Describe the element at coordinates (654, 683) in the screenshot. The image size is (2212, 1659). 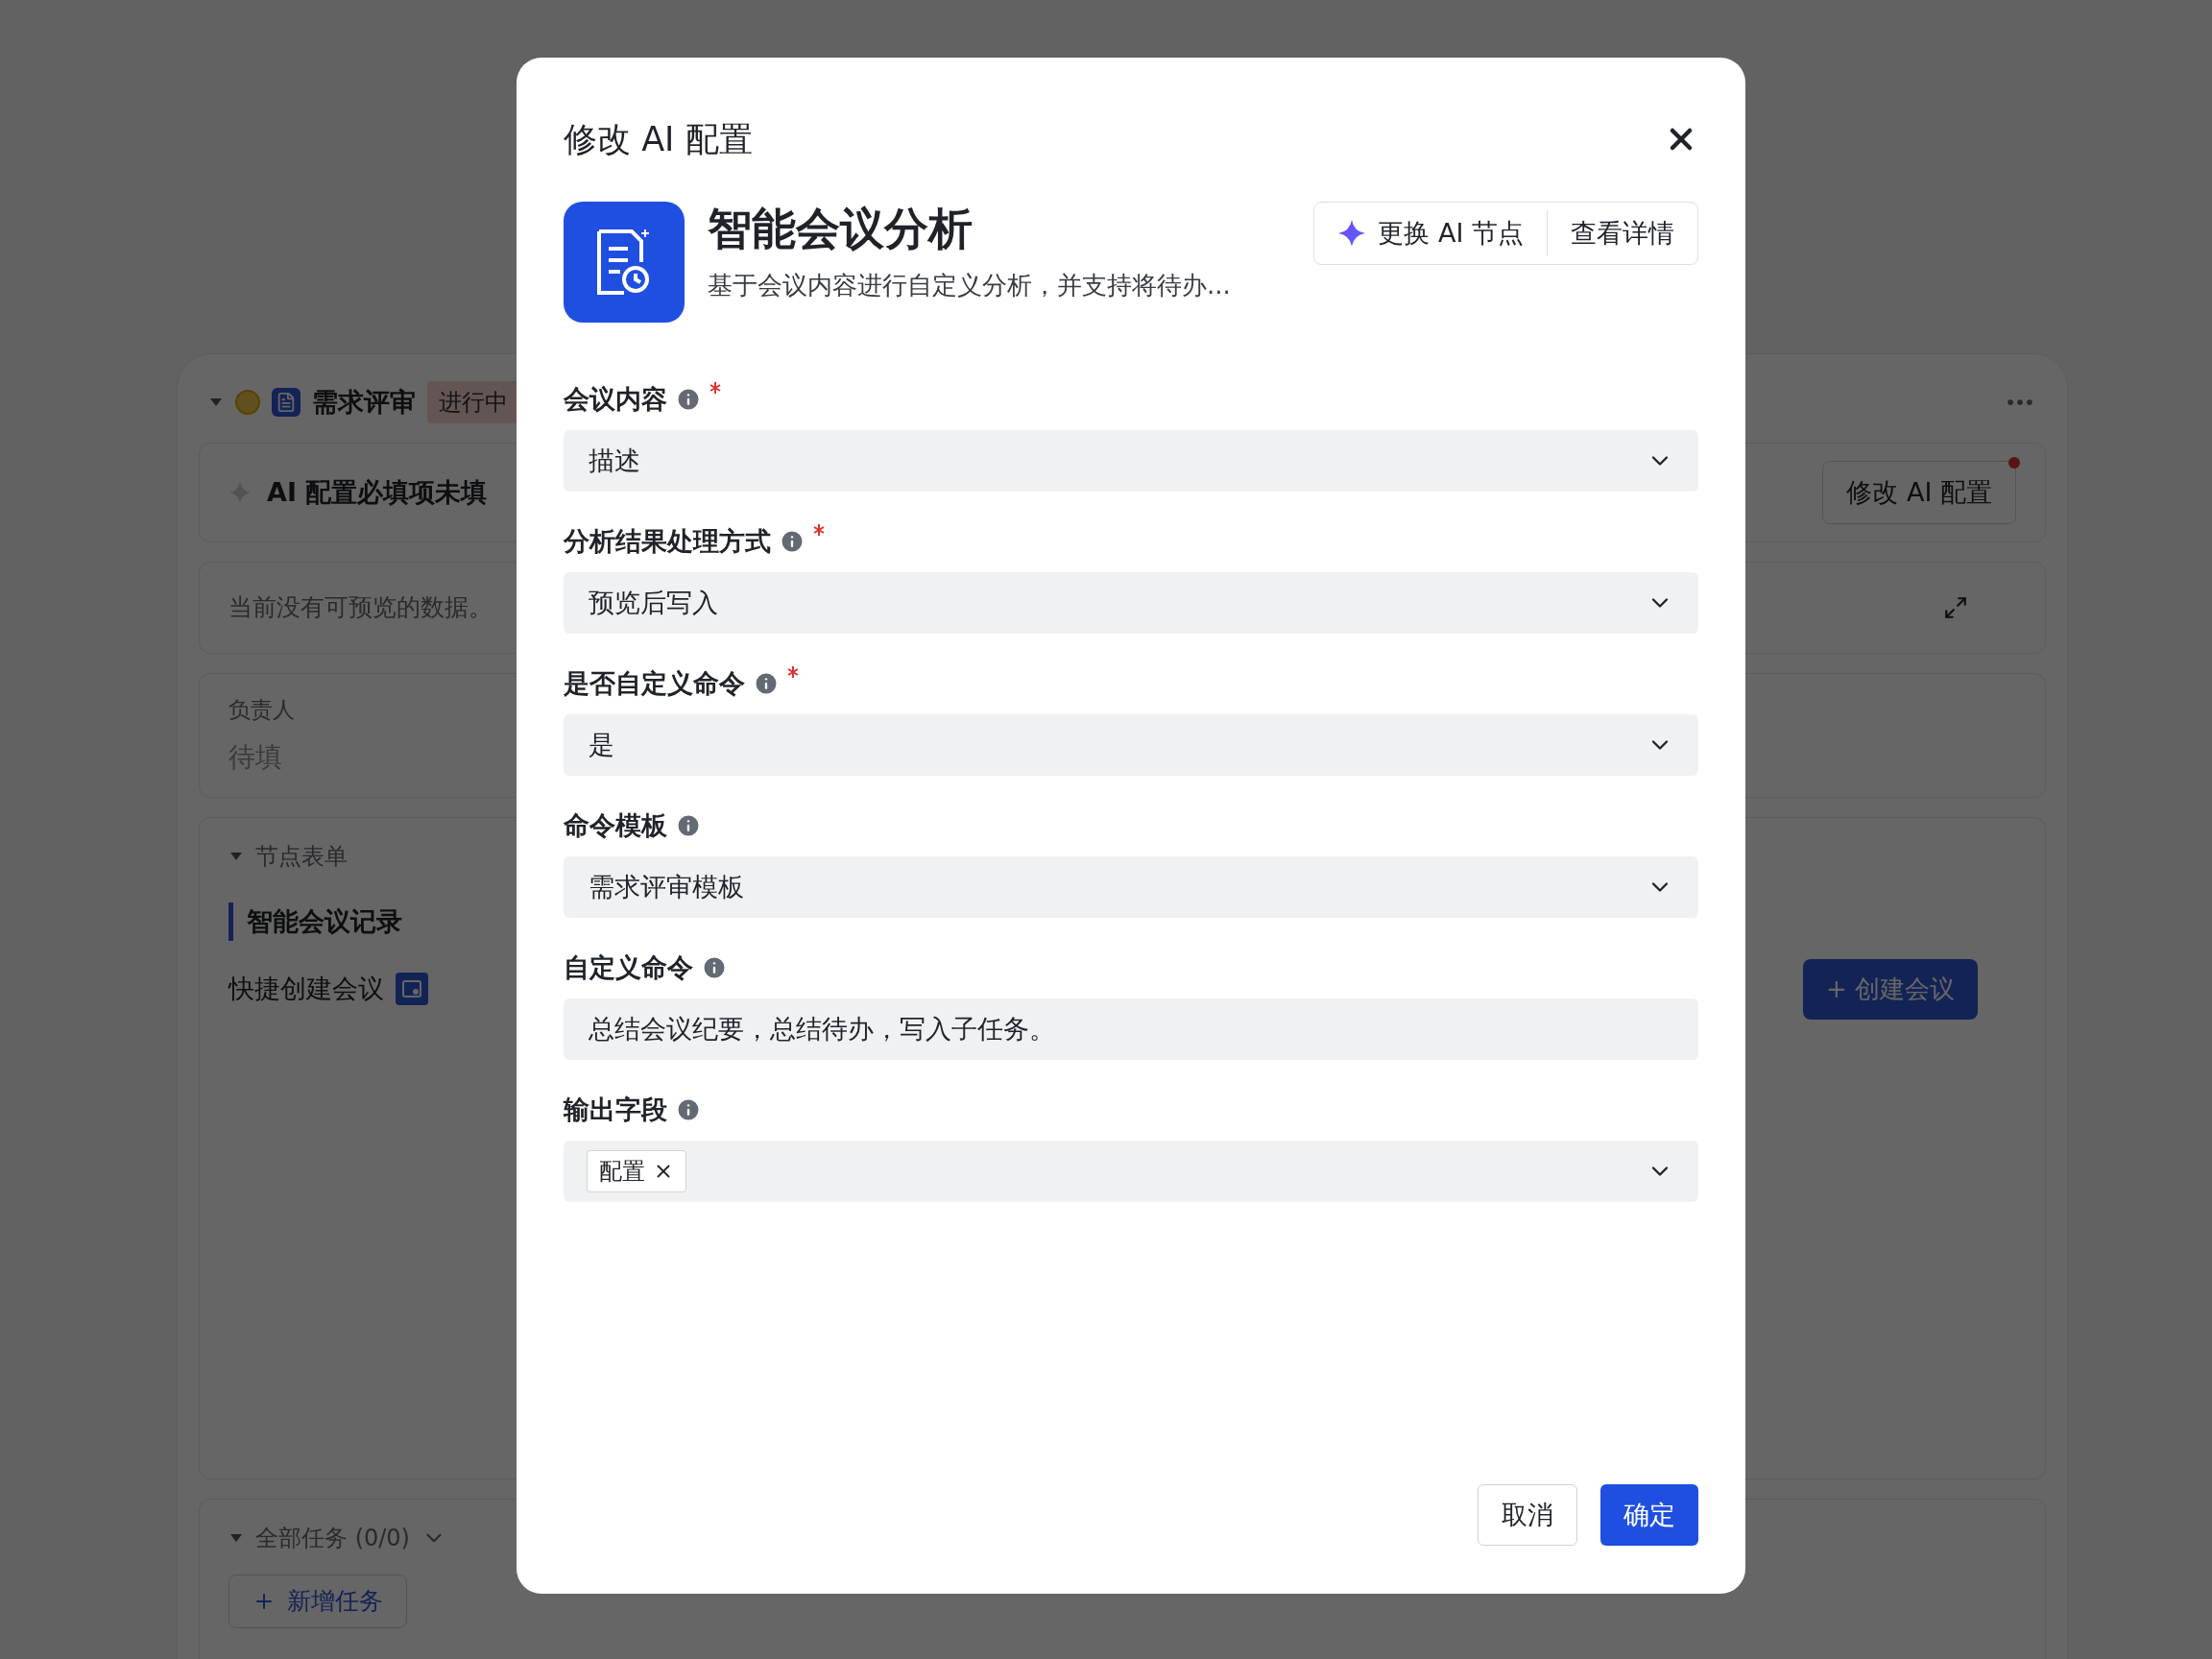
I see `field-label: 是否自定义命令` at that location.